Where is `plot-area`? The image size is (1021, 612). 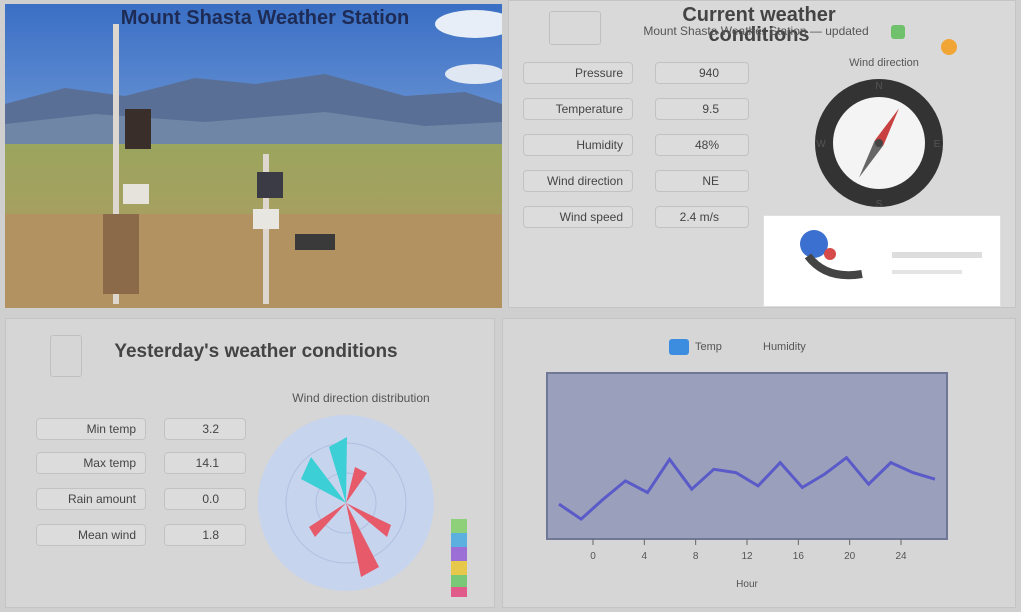 plot-area is located at coordinates (747, 456).